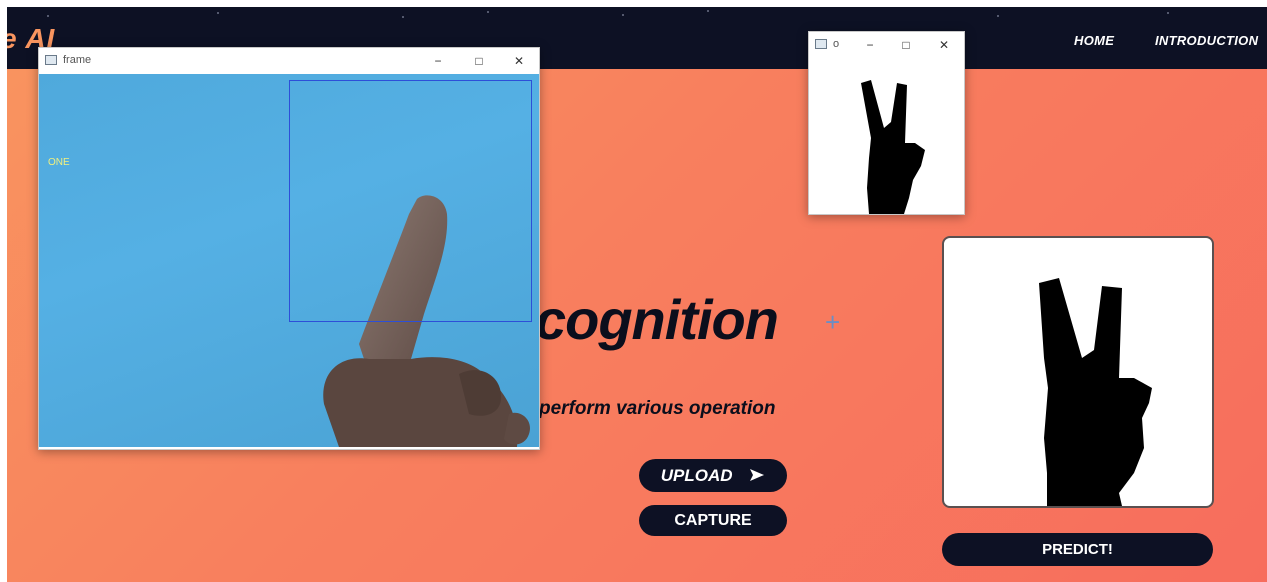  What do you see at coordinates (59, 162) in the screenshot?
I see `prediction-label: ONE` at bounding box center [59, 162].